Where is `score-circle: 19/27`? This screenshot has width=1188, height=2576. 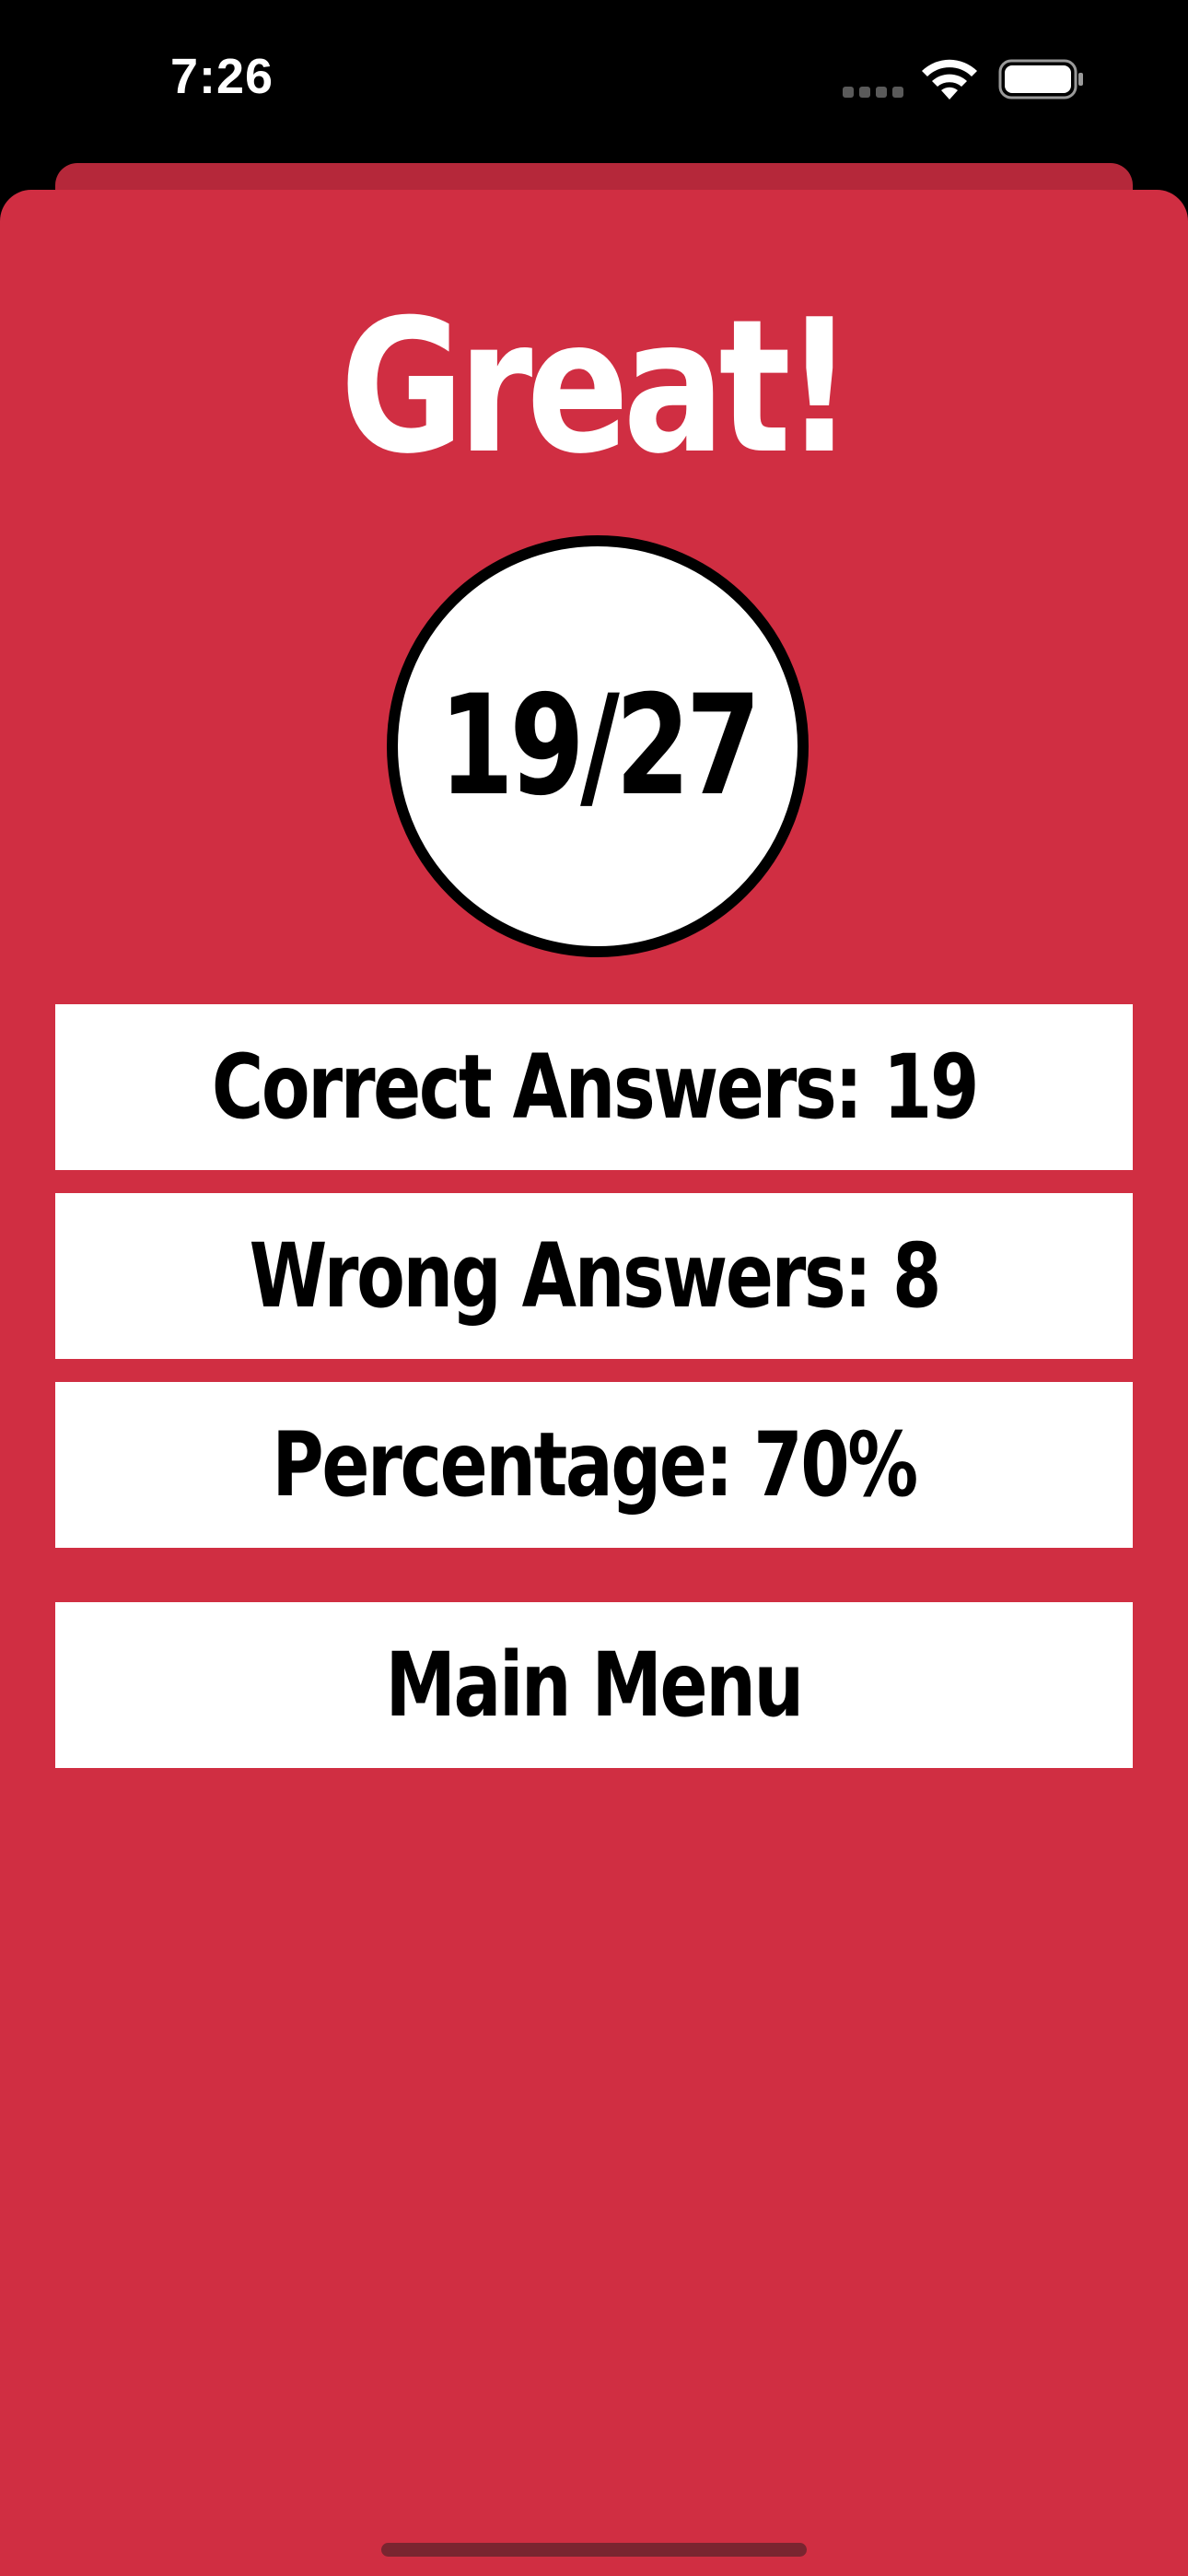 score-circle: 19/27 is located at coordinates (598, 746).